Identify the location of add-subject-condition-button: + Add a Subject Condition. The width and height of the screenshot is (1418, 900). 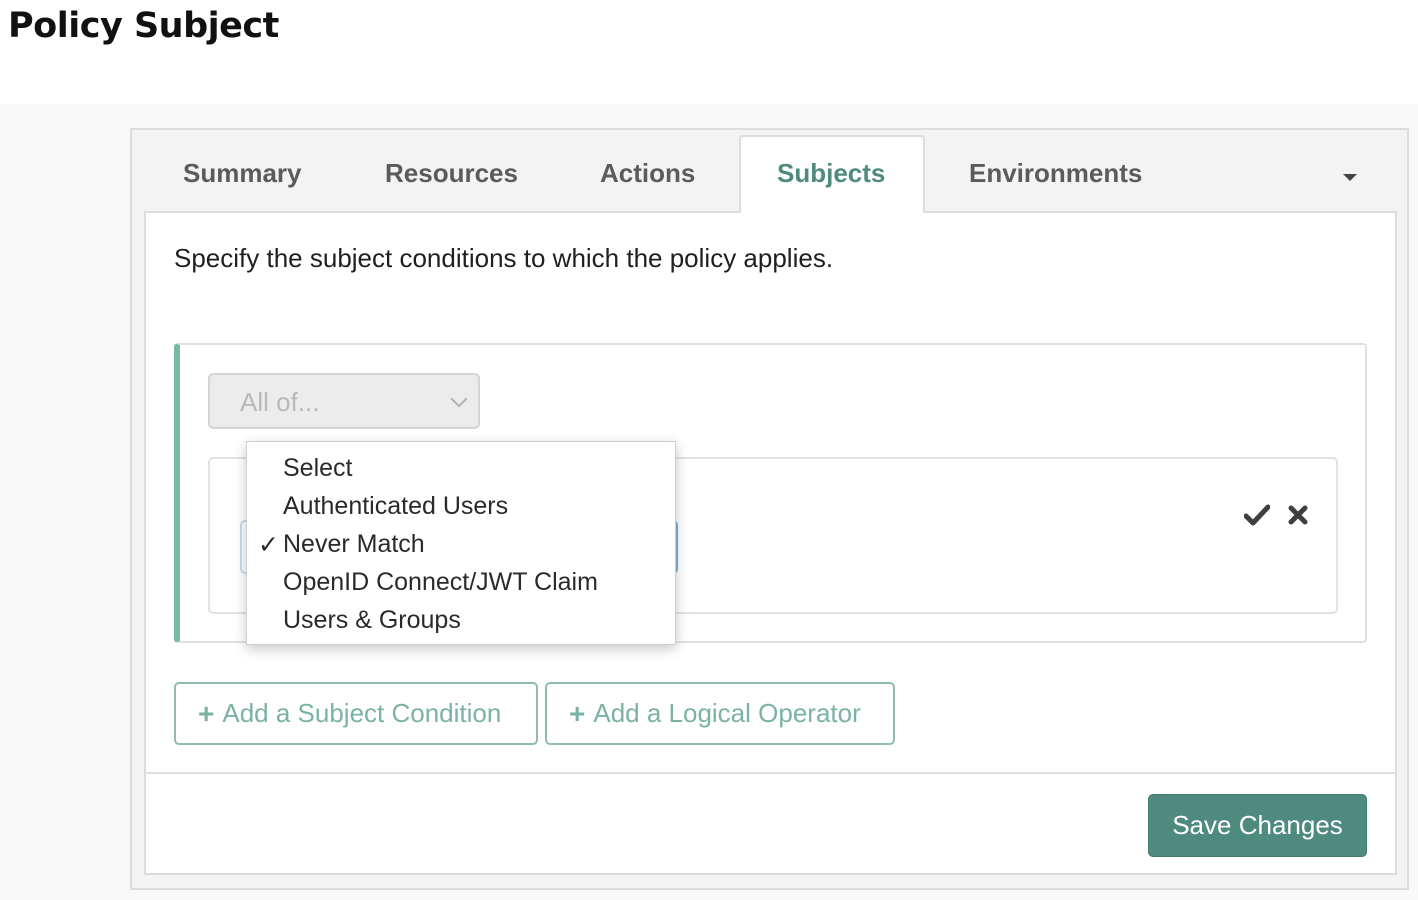
(356, 713).